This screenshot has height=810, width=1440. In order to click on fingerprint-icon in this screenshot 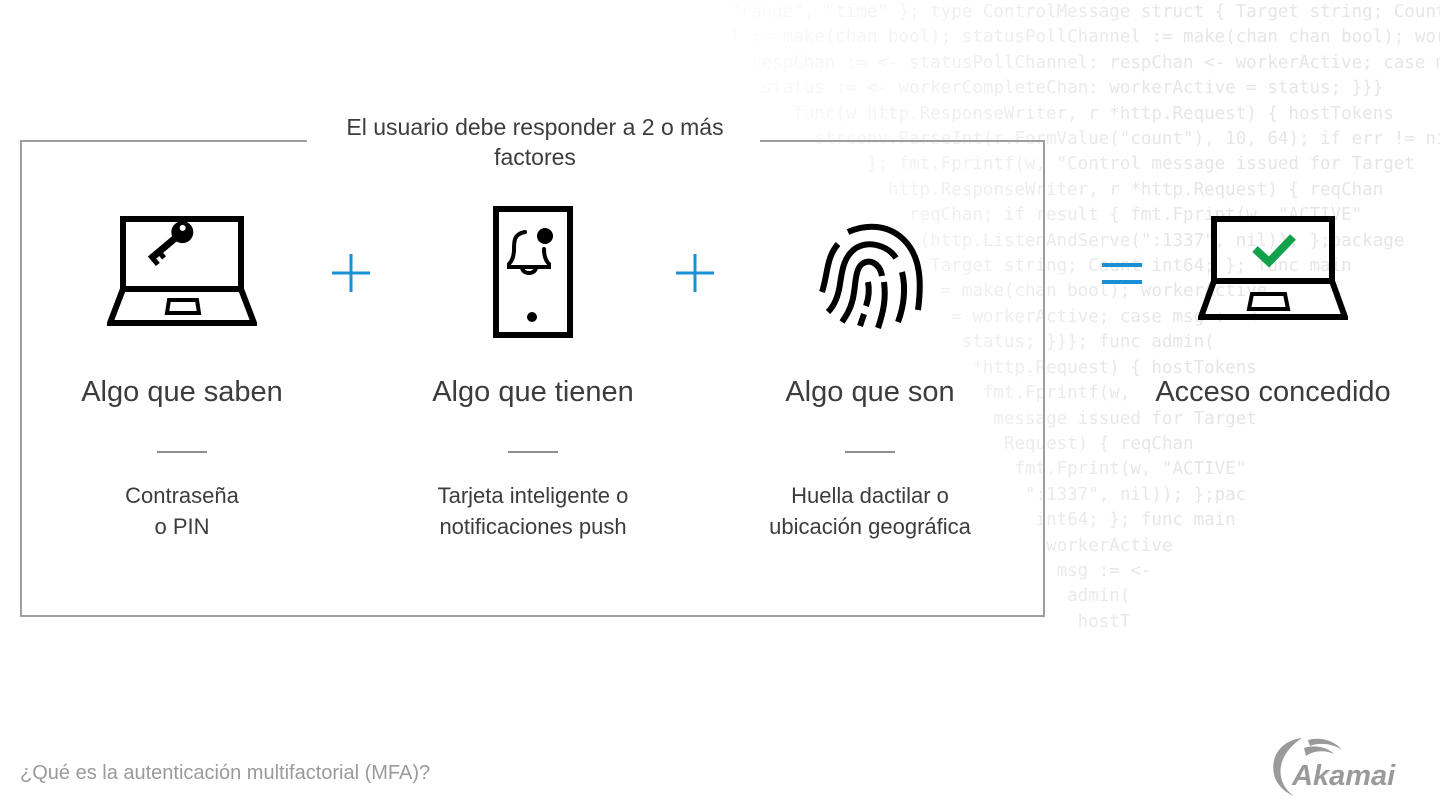, I will do `click(870, 272)`.